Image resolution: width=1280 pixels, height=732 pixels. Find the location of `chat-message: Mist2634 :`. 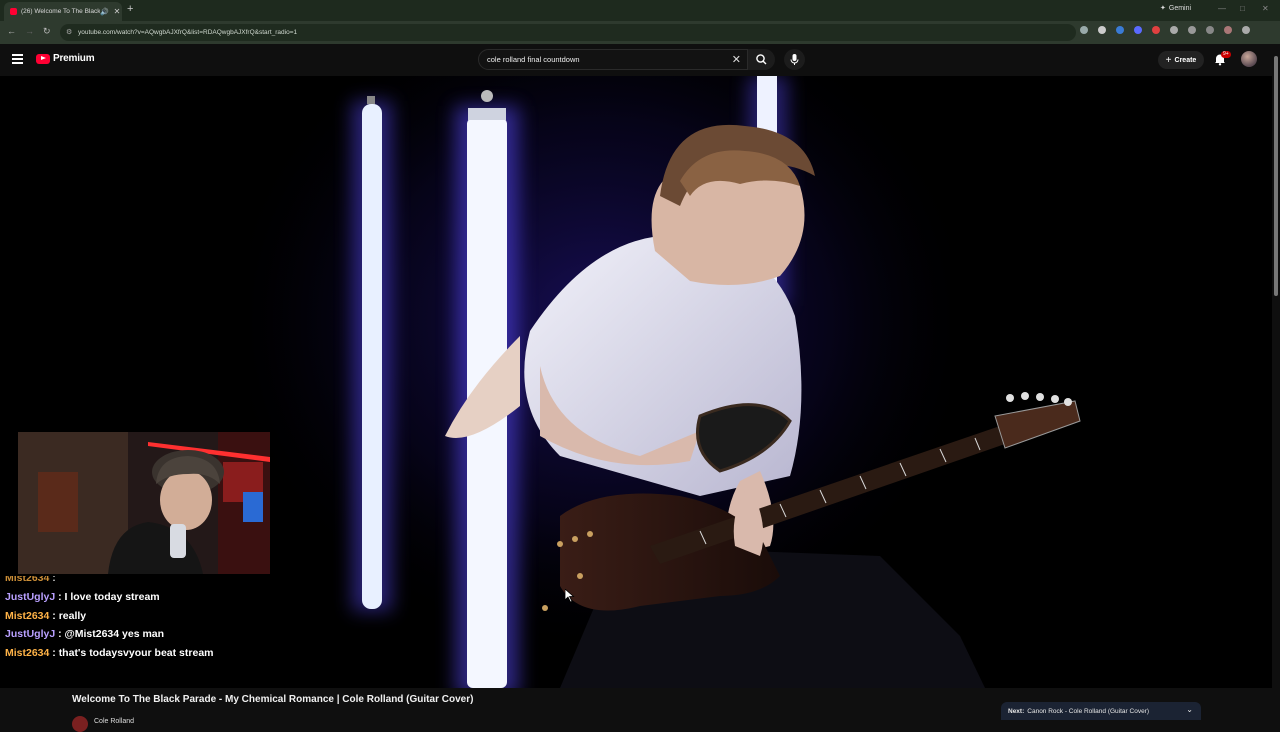

chat-message: Mist2634 : is located at coordinates (30, 578).